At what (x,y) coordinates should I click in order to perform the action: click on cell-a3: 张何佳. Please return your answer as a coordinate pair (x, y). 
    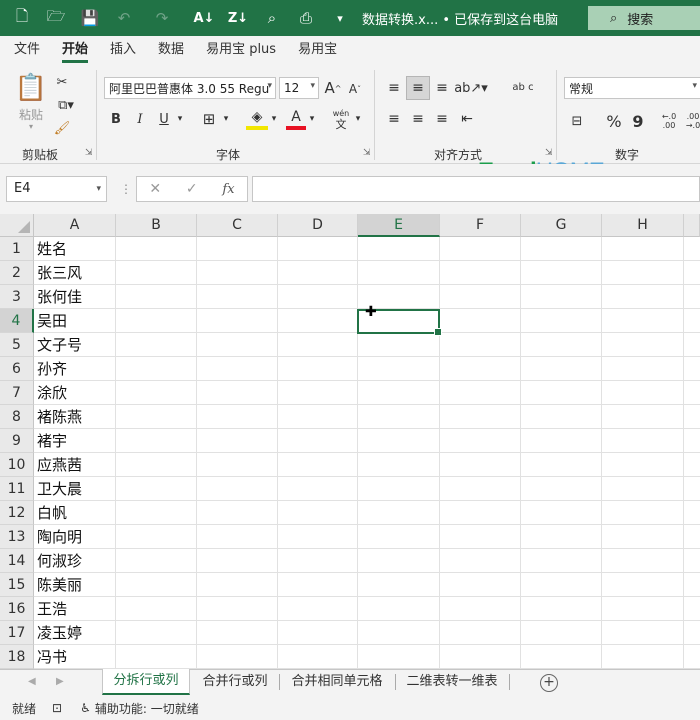
    Looking at the image, I should click on (59, 297).